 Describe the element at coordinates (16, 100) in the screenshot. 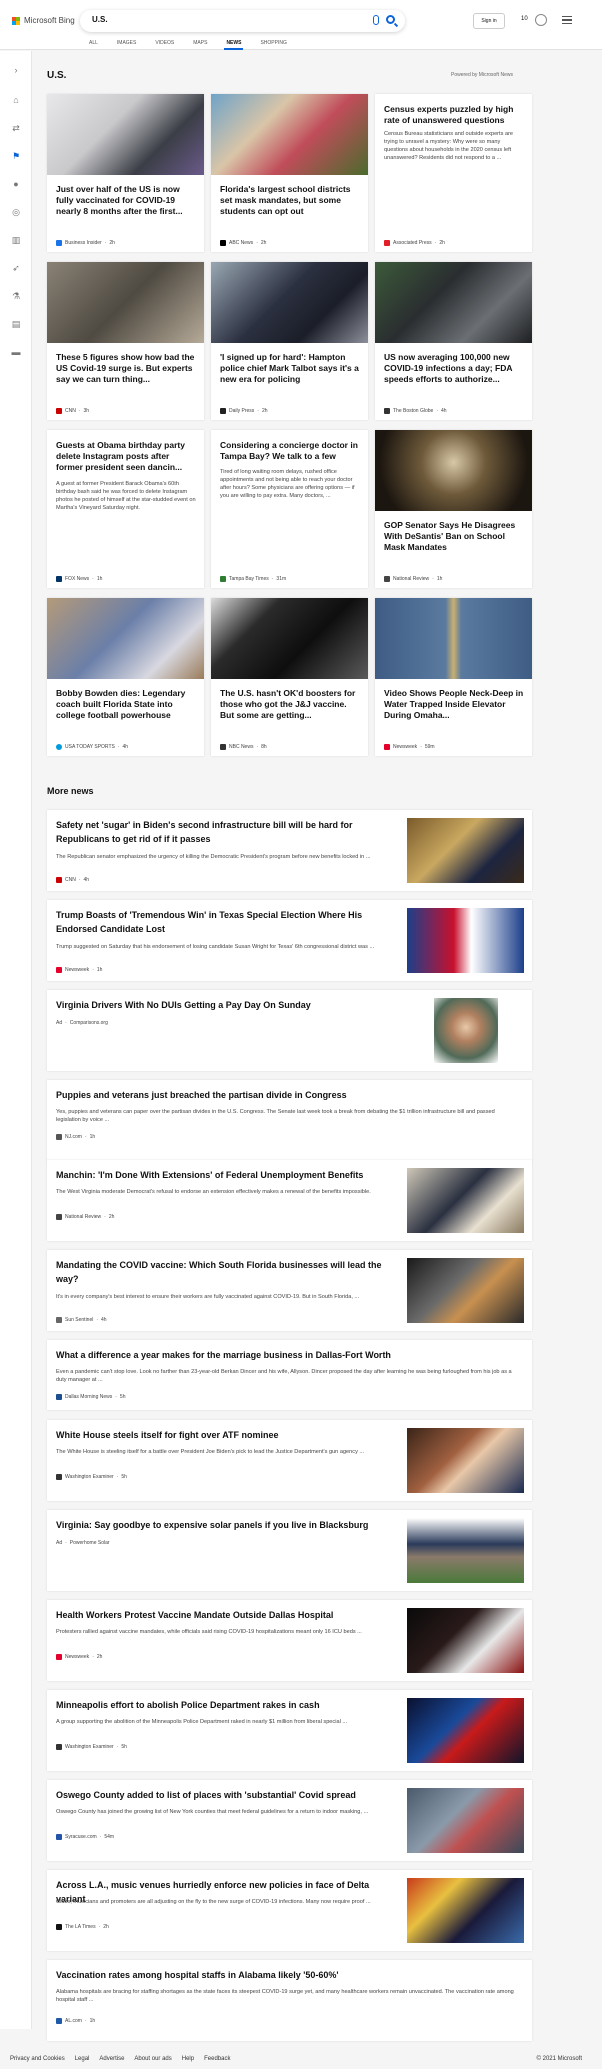

I see `home-icon: ⌂` at that location.